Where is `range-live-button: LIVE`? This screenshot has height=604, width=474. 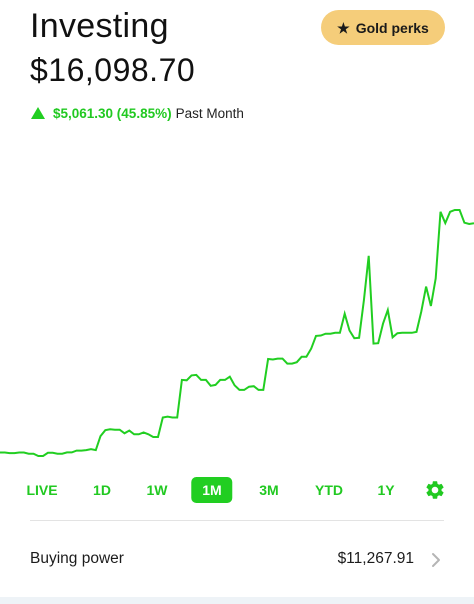 range-live-button: LIVE is located at coordinates (41, 490).